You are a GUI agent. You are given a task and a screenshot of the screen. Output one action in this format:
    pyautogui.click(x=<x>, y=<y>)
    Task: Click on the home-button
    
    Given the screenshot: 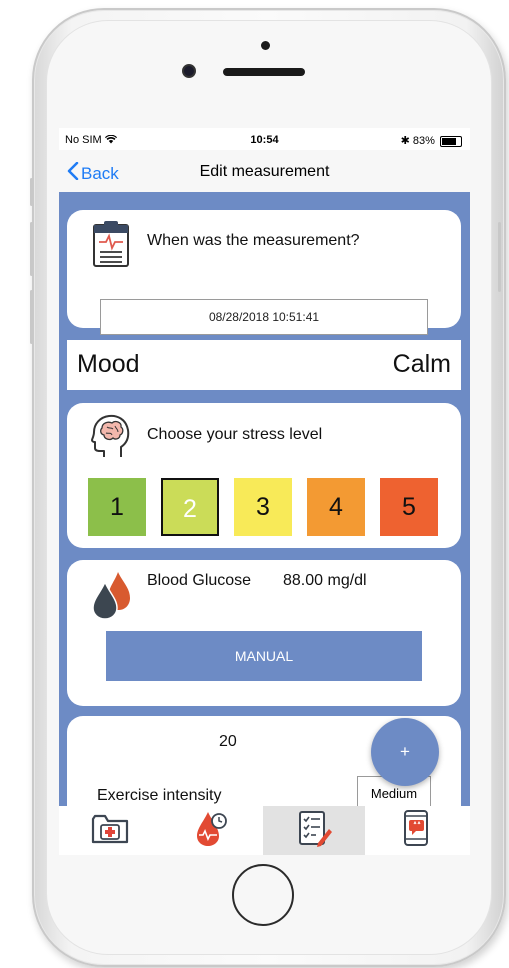 What is the action you would take?
    pyautogui.click(x=263, y=895)
    